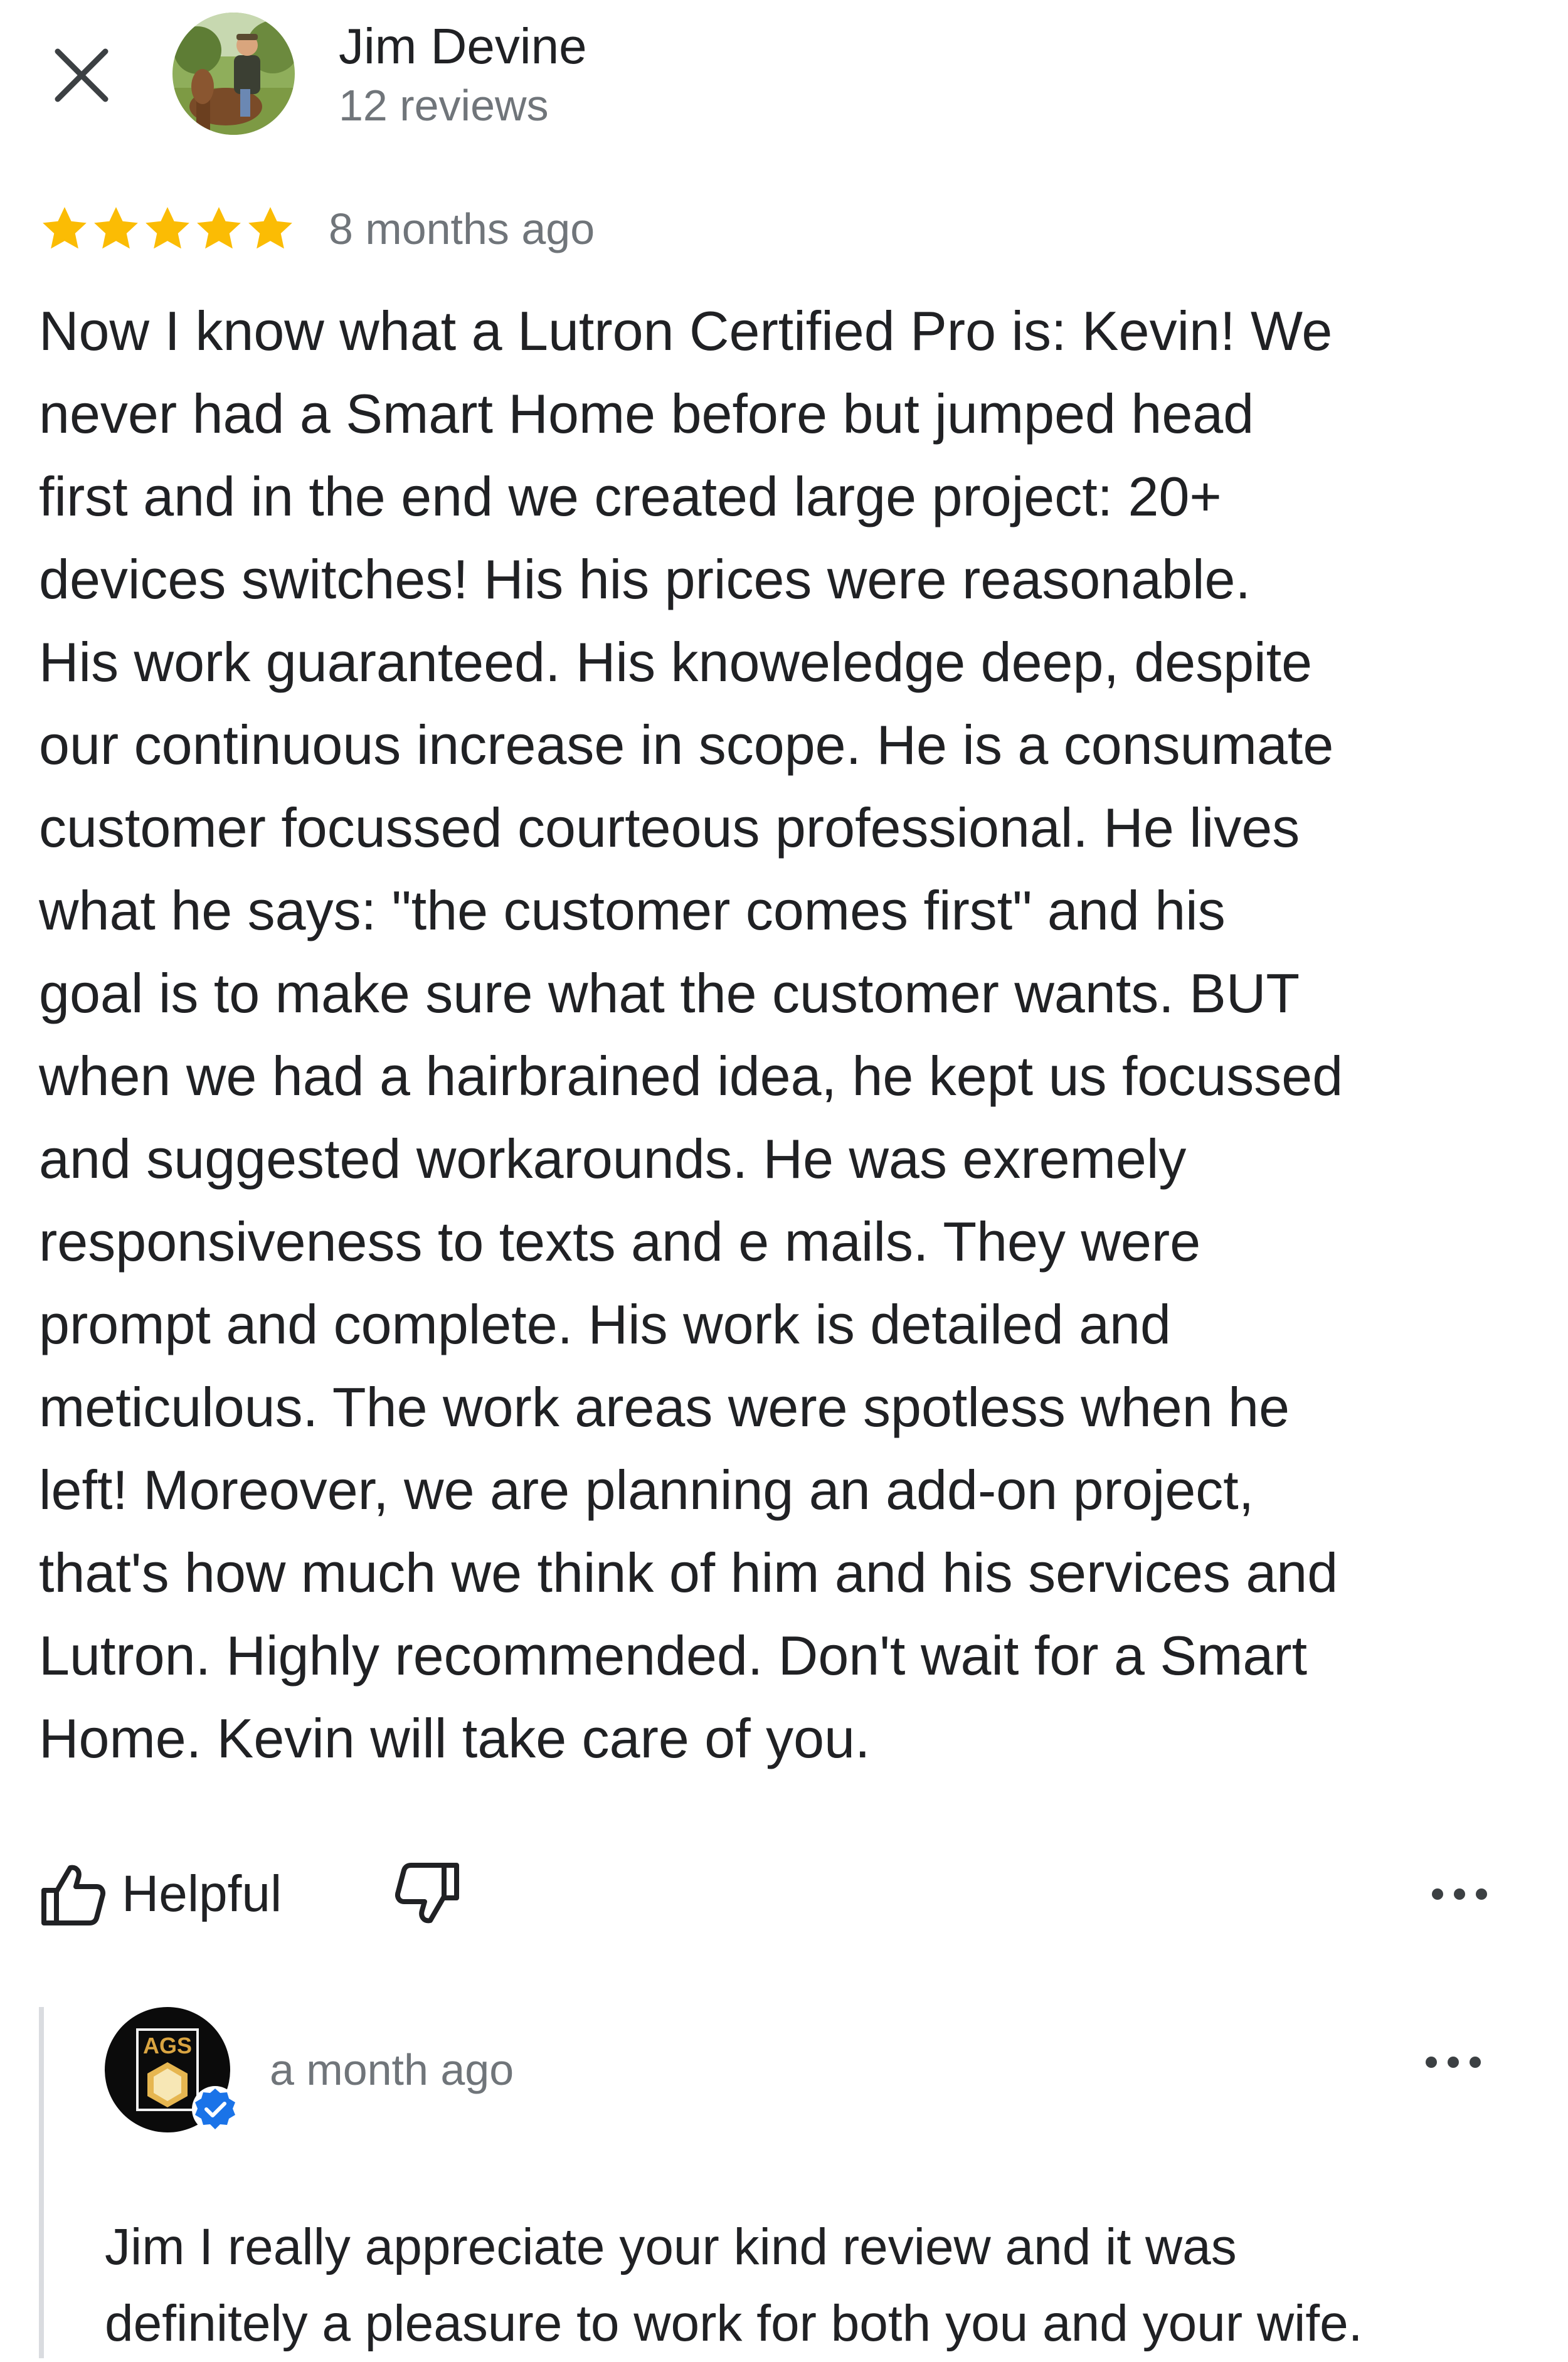 The width and height of the screenshot is (1568, 2362). I want to click on reply-time: a month ago, so click(392, 2069).